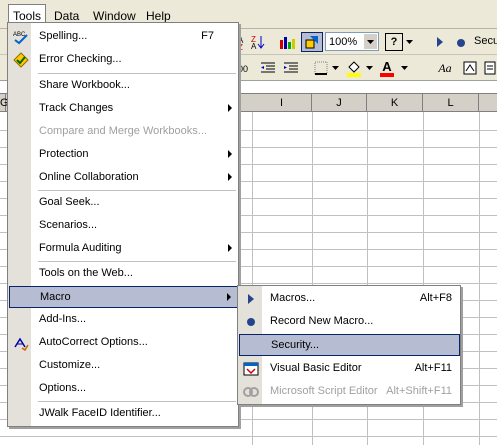  I want to click on column-header-i: I, so click(282, 103).